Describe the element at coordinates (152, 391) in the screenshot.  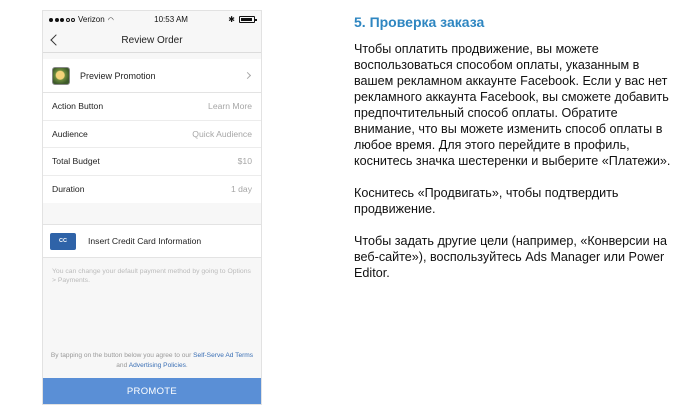
I see `promote-button: PROMOTE` at that location.